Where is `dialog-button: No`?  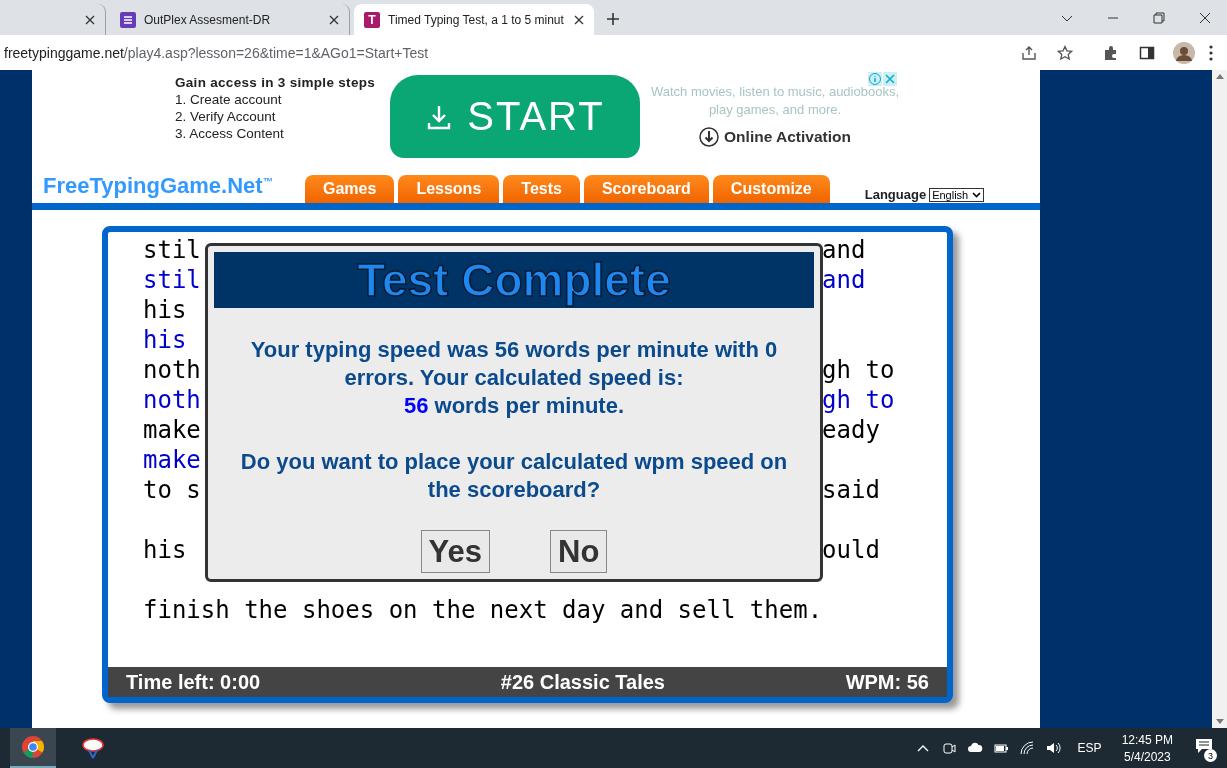
dialog-button: No is located at coordinates (579, 551).